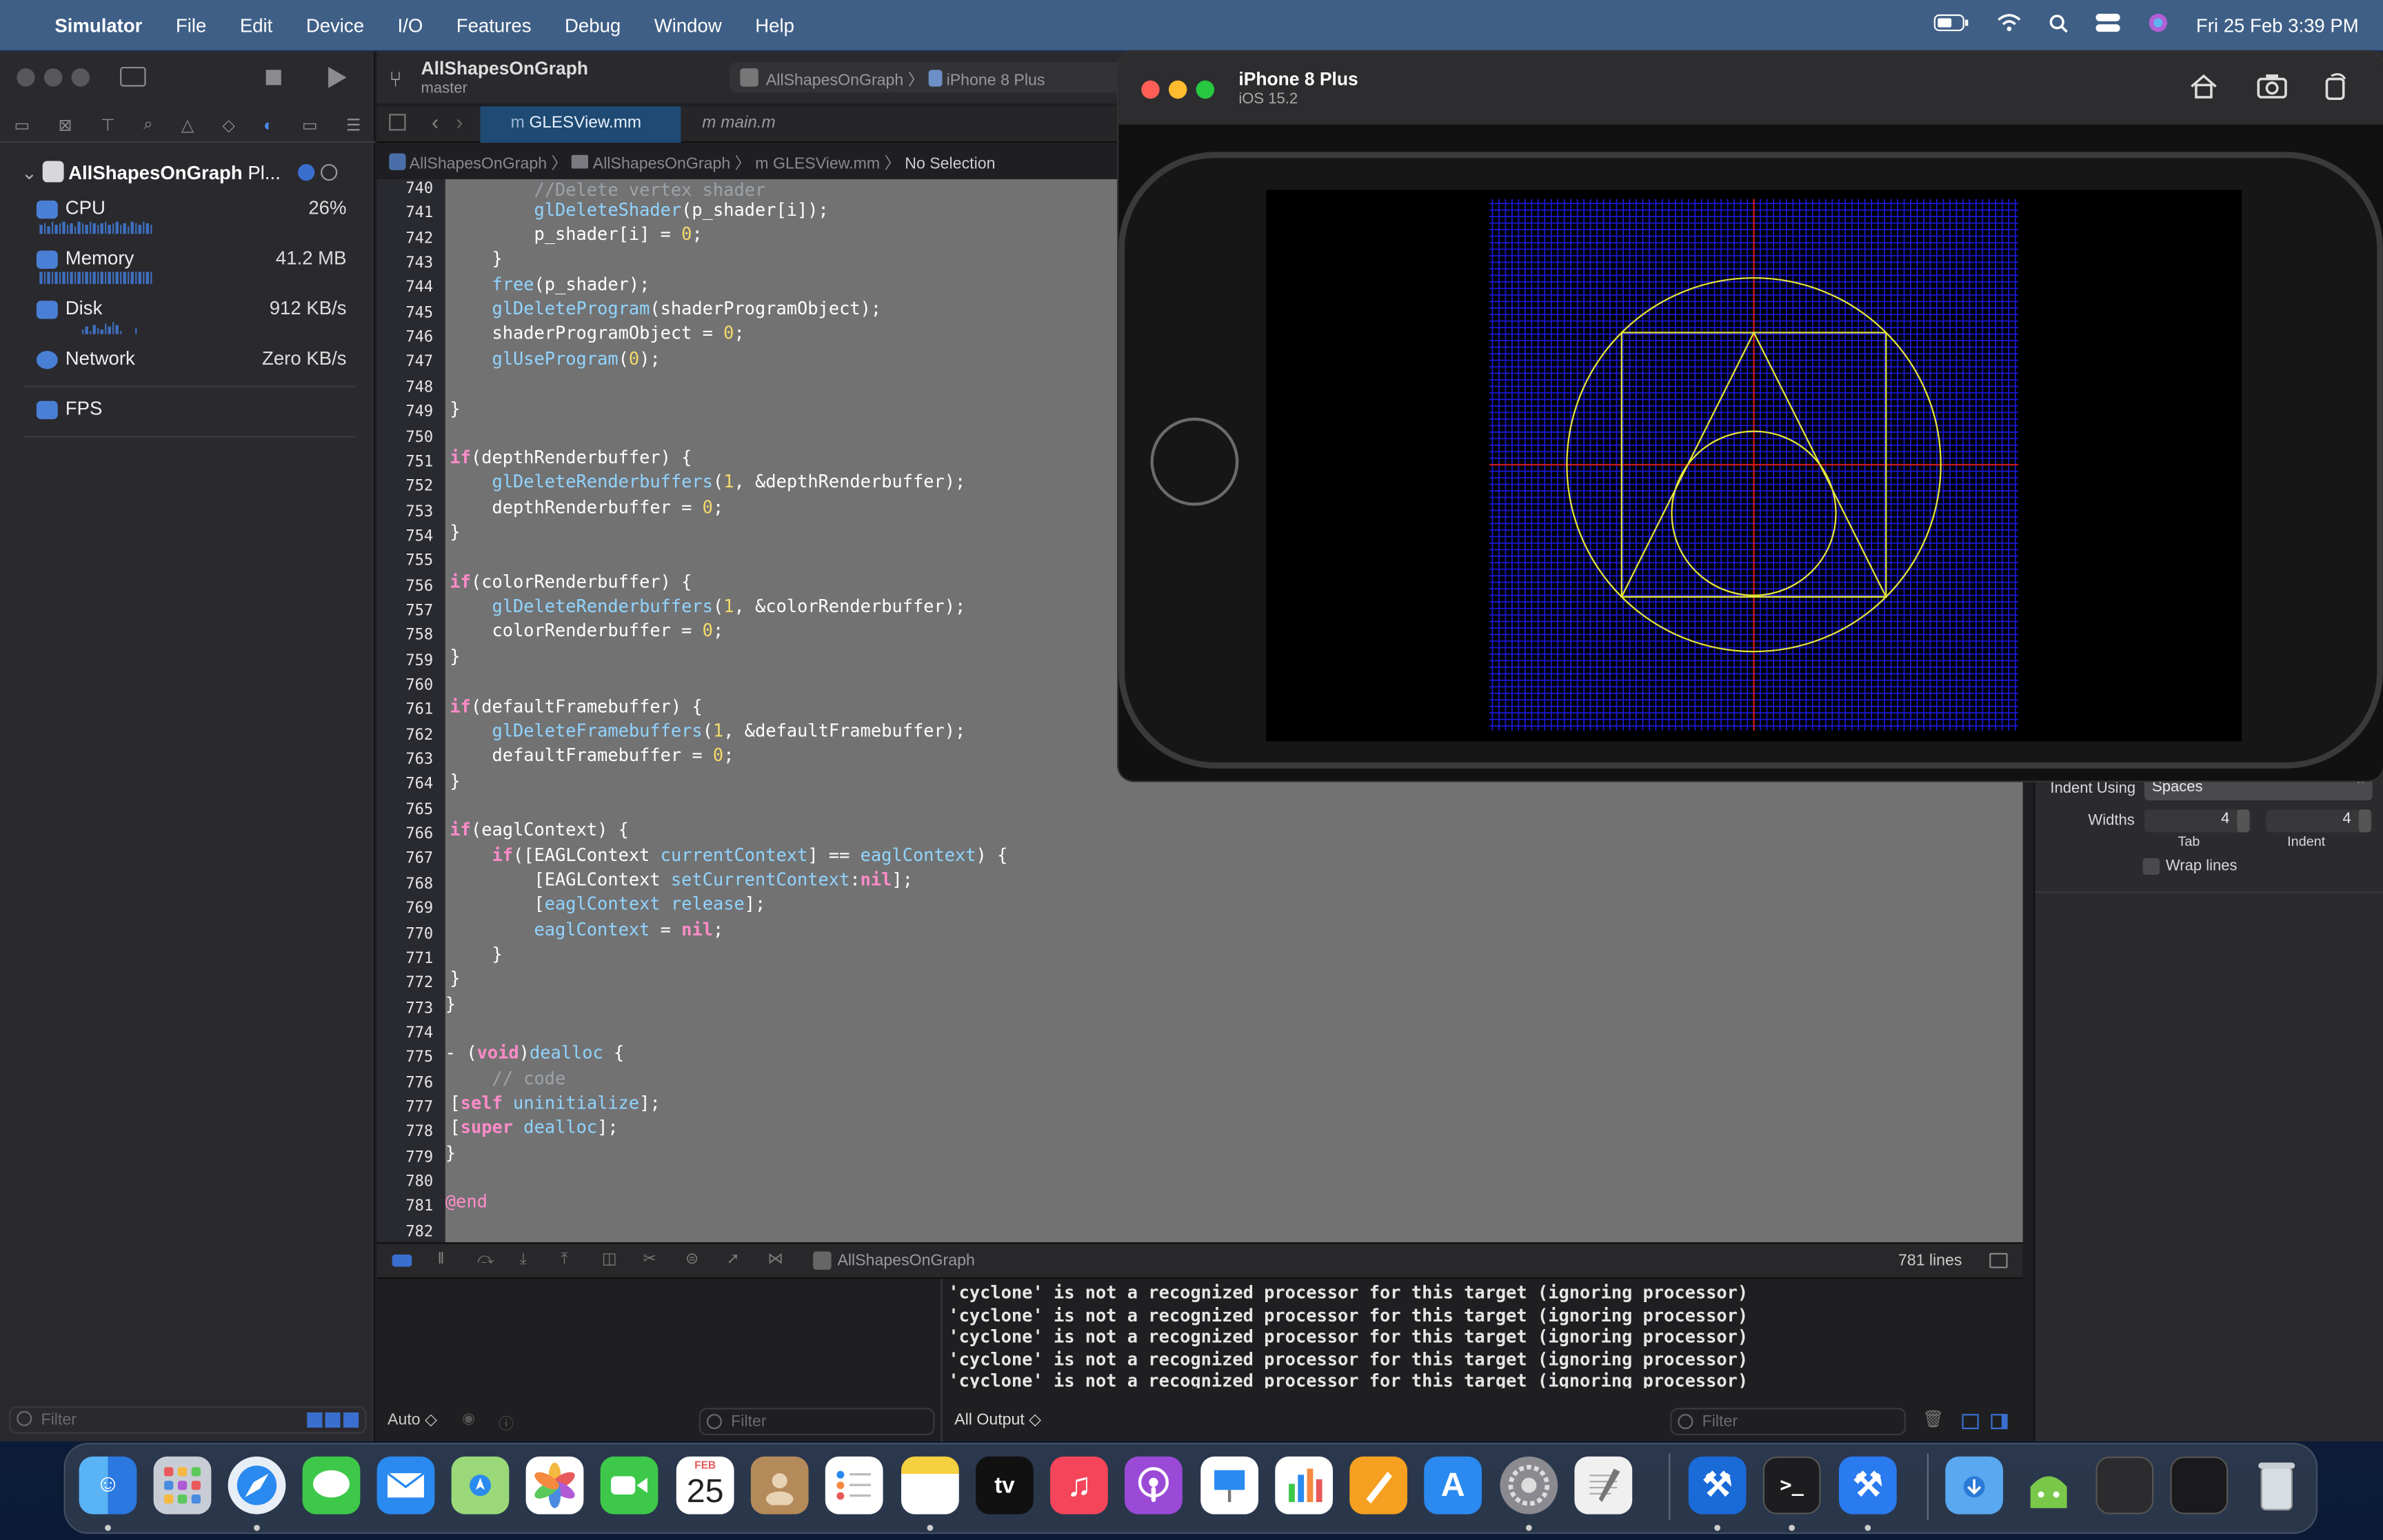  Describe the element at coordinates (419, 512) in the screenshot. I see `line-number: 753` at that location.